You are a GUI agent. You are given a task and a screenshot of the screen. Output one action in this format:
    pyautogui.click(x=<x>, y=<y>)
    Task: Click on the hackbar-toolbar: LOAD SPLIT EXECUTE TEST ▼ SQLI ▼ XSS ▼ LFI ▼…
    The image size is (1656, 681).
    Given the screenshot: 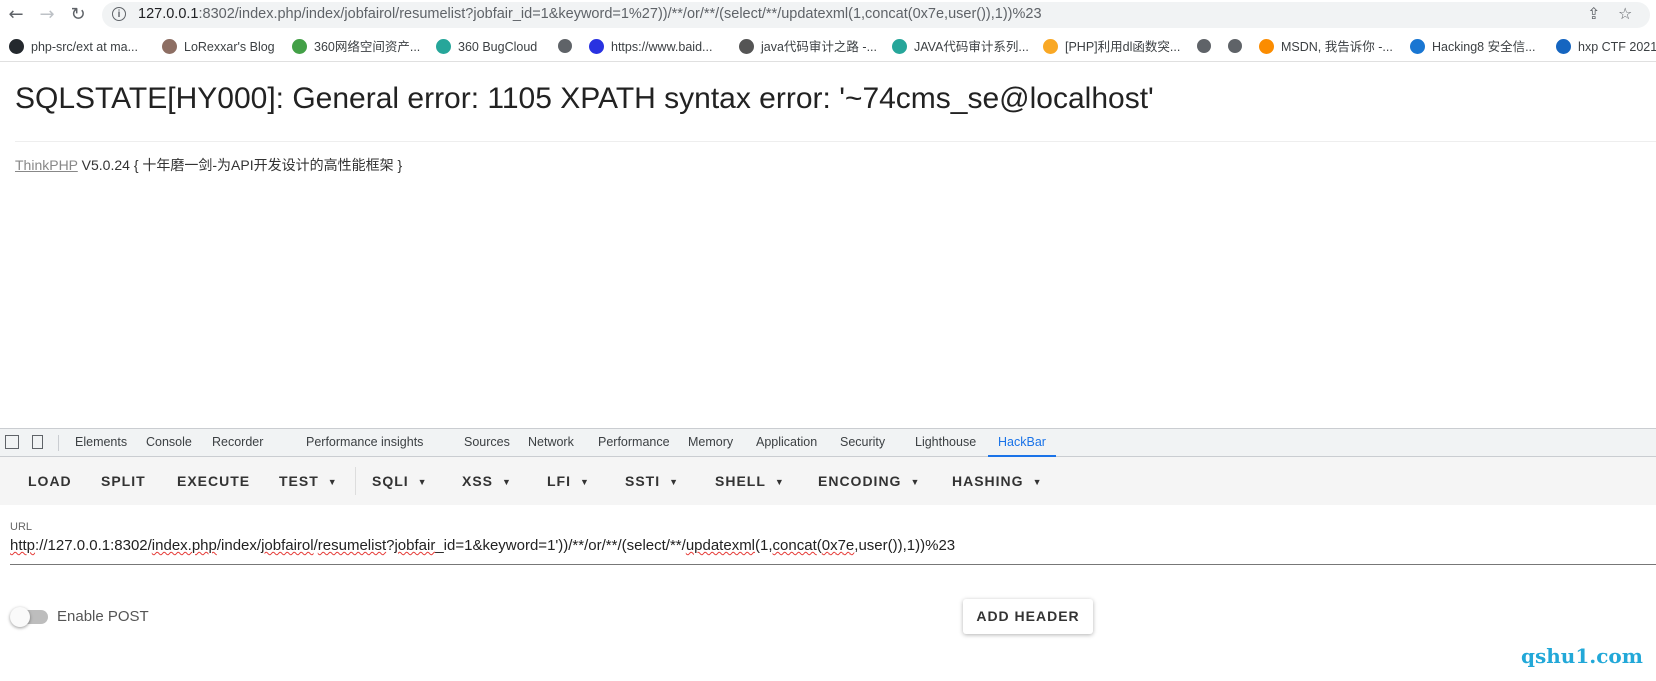 What is the action you would take?
    pyautogui.click(x=828, y=481)
    